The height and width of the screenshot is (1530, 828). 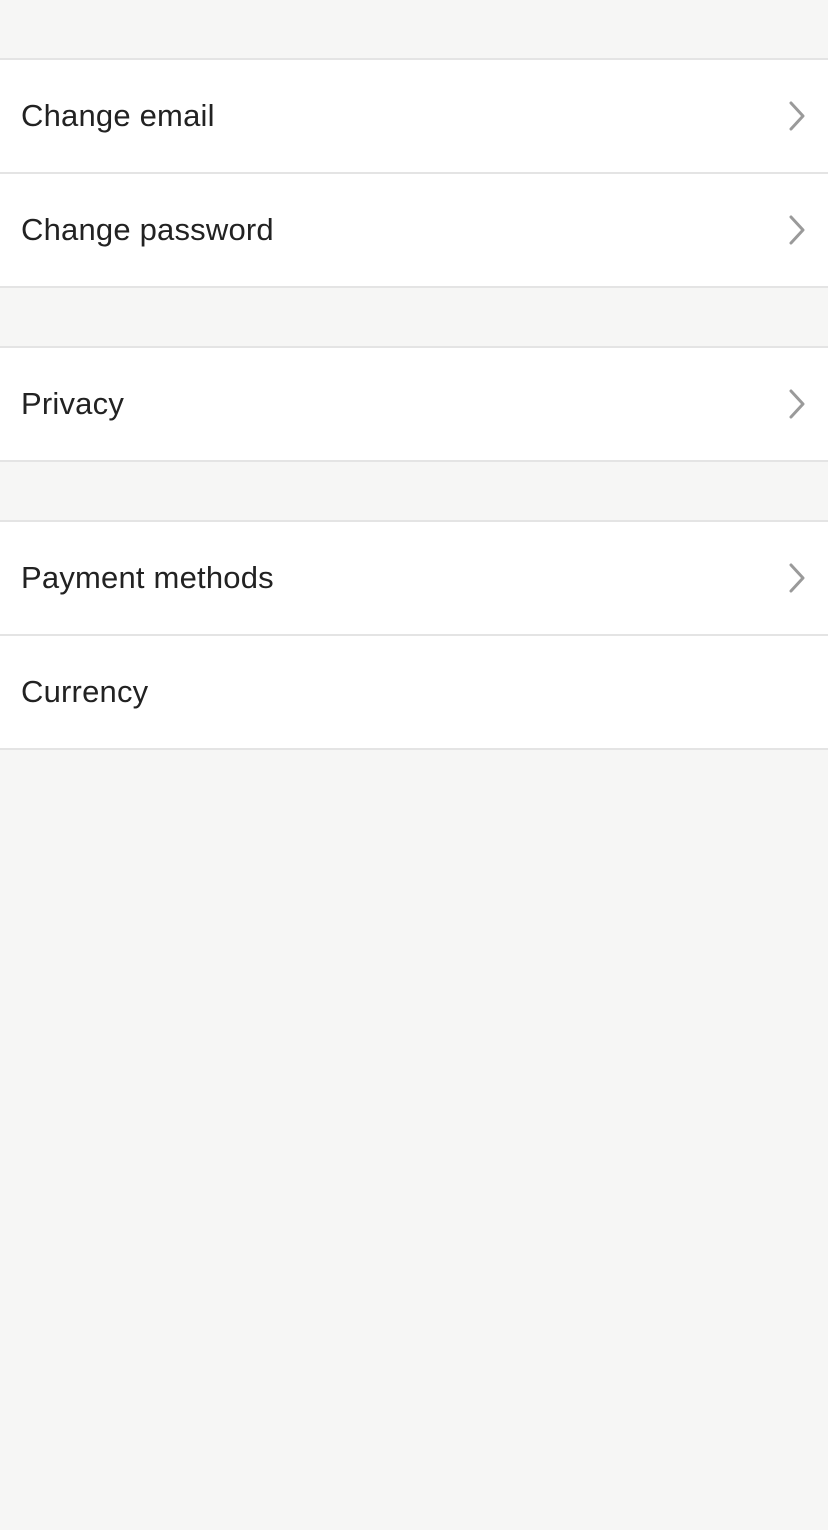 I want to click on currency-row: Currency, so click(x=414, y=691).